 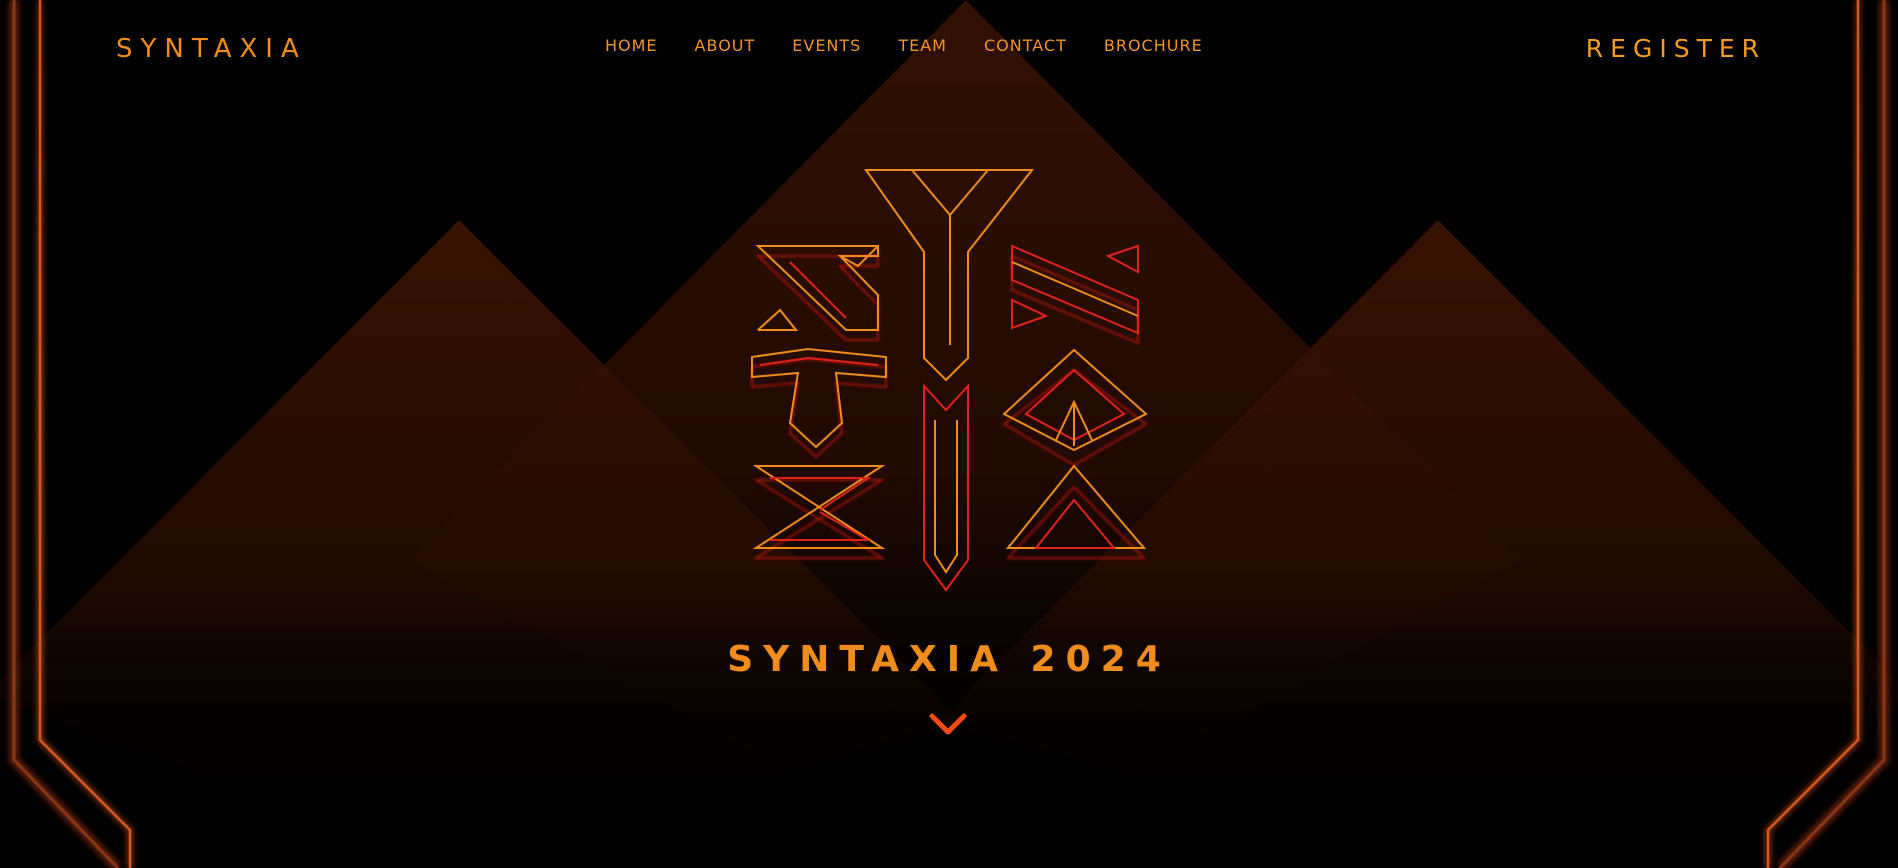 I want to click on nav-link-events: EVENTS, so click(x=826, y=46).